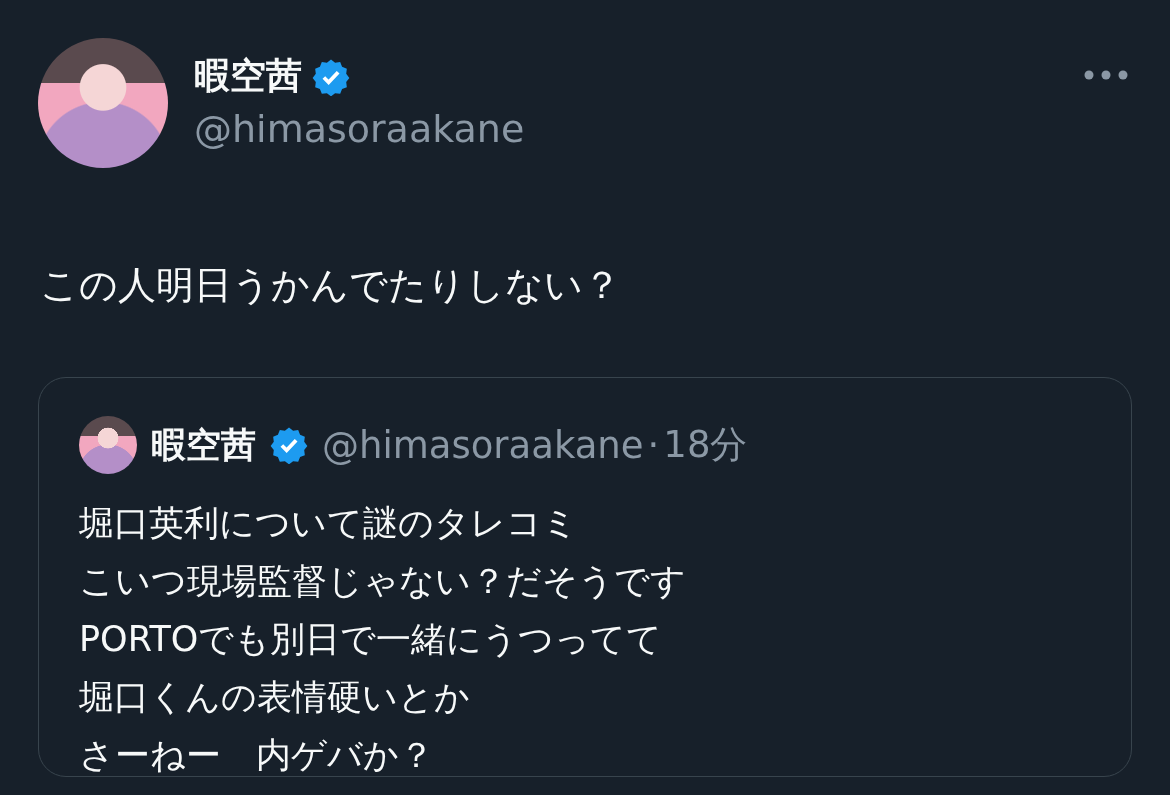  I want to click on quoted-text-line: 堀口くんの表情硬いとか, so click(275, 697).